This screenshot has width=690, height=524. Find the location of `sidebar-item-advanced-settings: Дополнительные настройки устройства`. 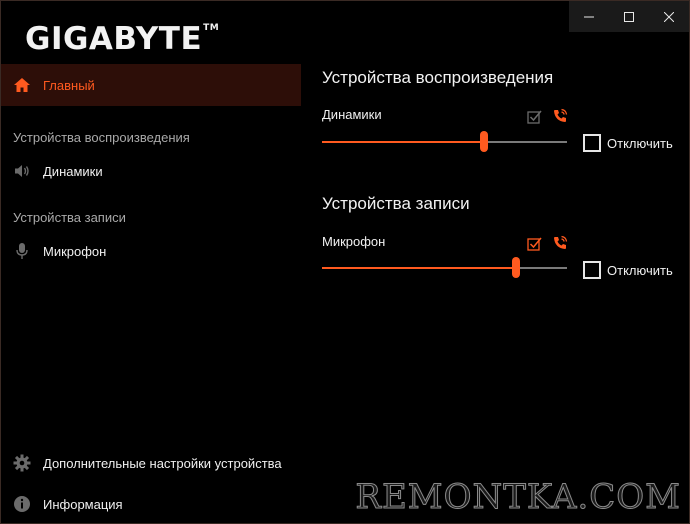

sidebar-item-advanced-settings: Дополнительные настройки устройства is located at coordinates (151, 463).